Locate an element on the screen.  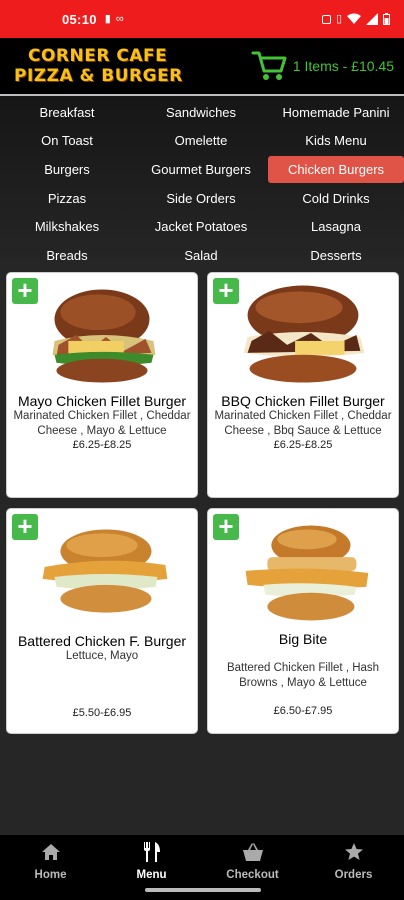
category-chicken-burgers: Chicken Burgers is located at coordinates (336, 169).